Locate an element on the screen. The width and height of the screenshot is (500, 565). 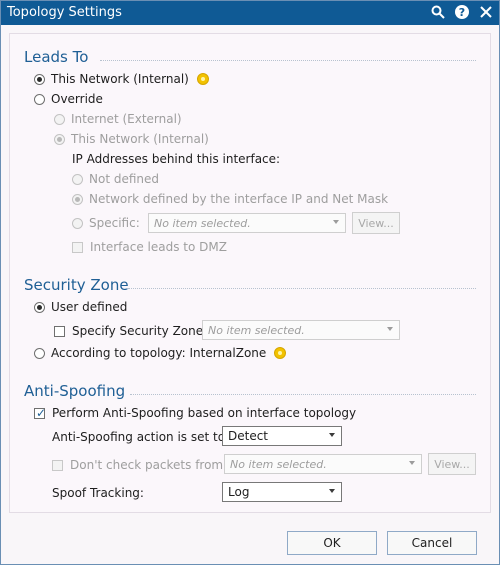
radio-specific is located at coordinates (77, 223).